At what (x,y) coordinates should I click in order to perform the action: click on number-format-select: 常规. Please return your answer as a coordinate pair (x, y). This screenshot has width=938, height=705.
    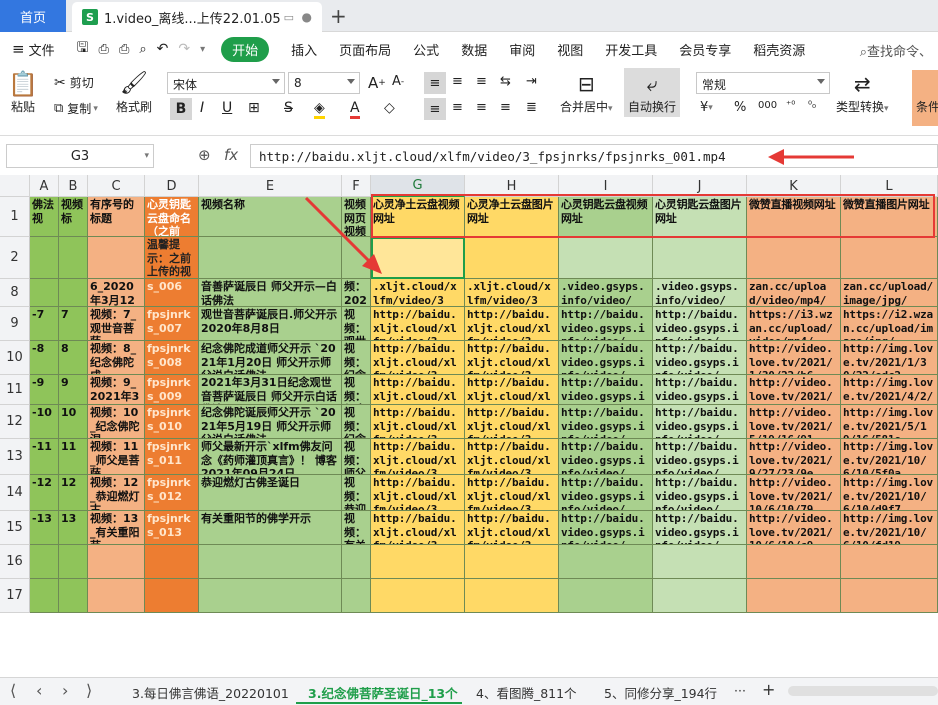
    Looking at the image, I should click on (763, 83).